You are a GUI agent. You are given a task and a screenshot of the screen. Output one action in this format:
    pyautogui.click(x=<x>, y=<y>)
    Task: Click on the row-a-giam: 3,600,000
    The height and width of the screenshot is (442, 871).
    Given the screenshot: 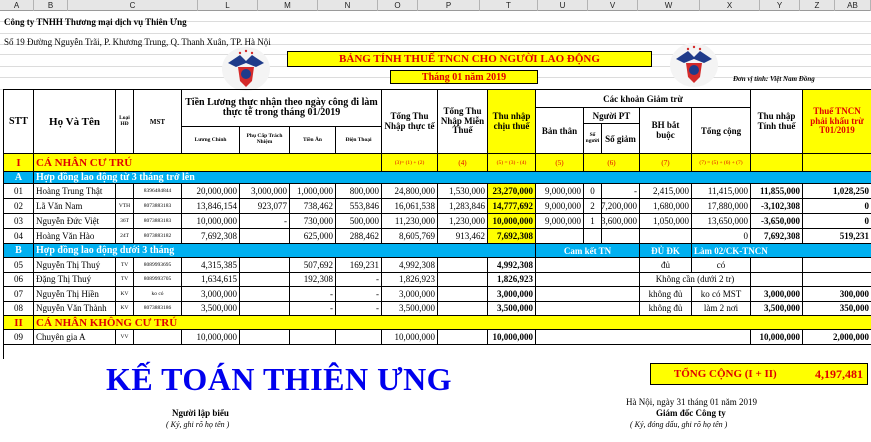 What is the action you would take?
    pyautogui.click(x=621, y=221)
    